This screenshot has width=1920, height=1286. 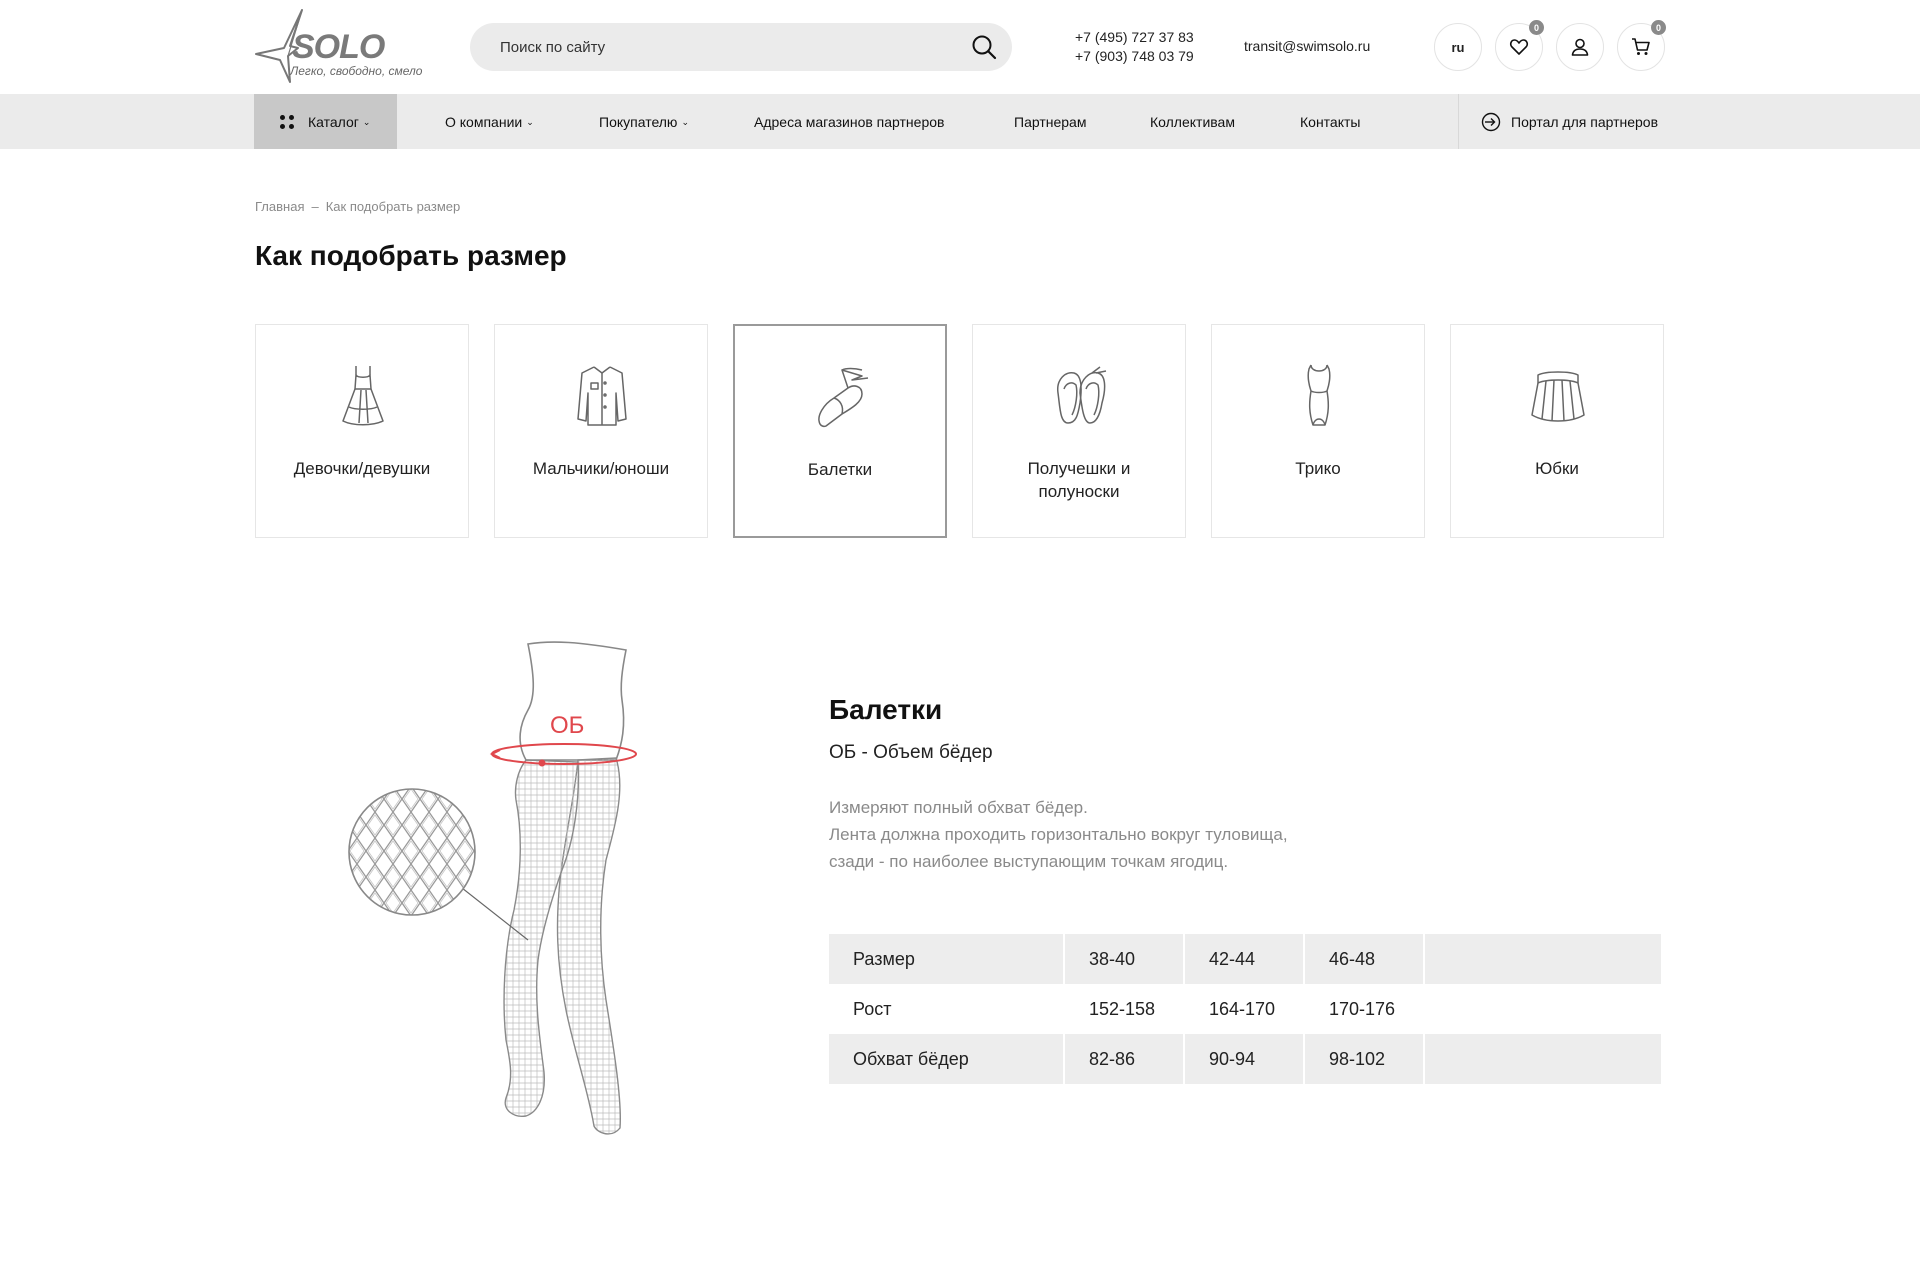 What do you see at coordinates (1557, 431) in the screenshot?
I see `category-card-skirts: Юбки` at bounding box center [1557, 431].